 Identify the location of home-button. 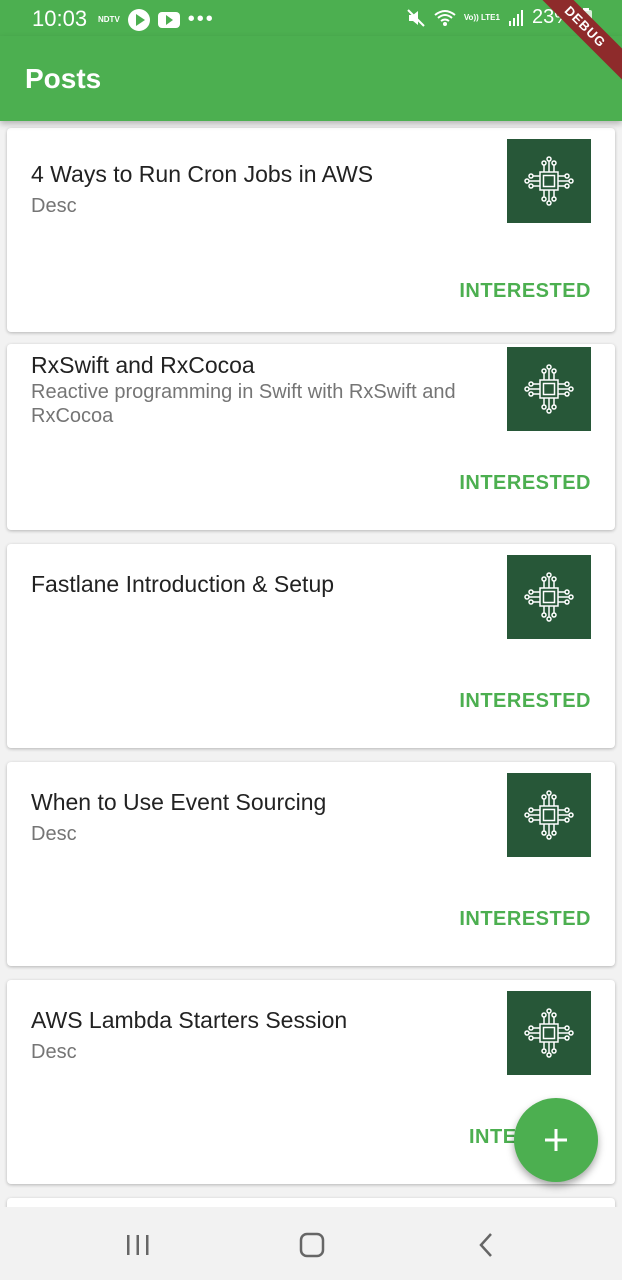
(312, 1245).